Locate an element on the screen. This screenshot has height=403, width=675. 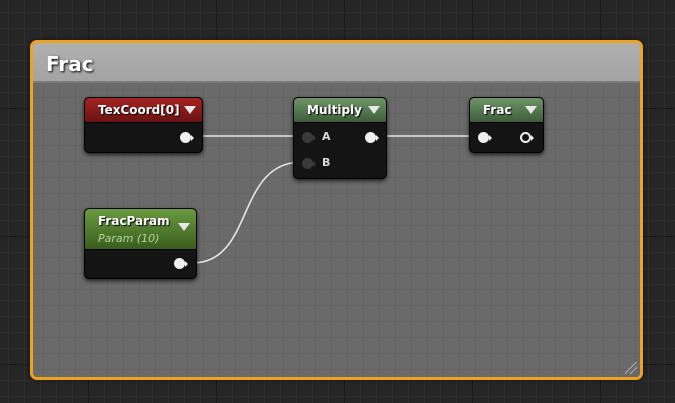
node-fracparam: FracParam Param (10) is located at coordinates (140, 243).